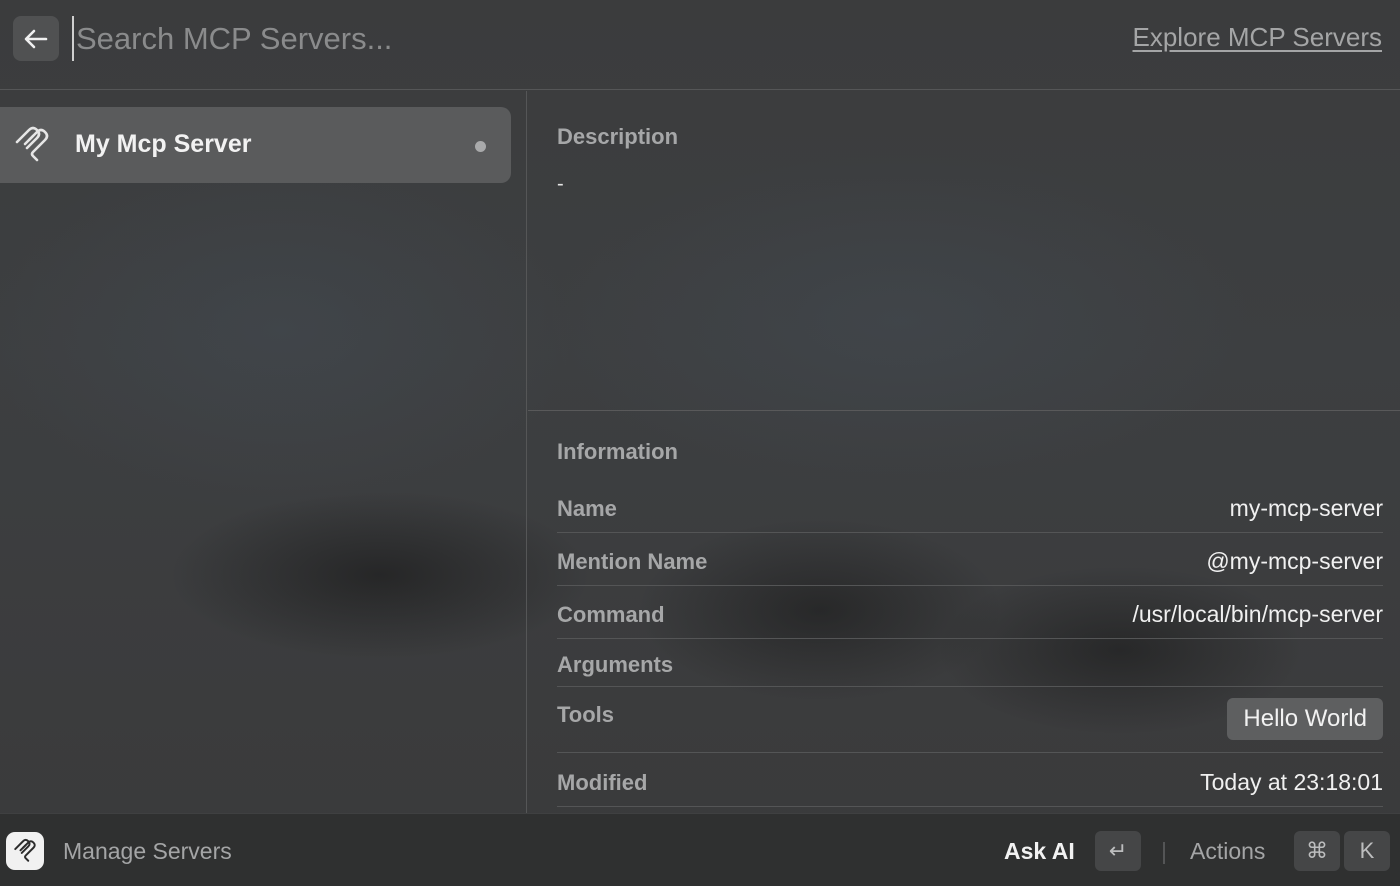  I want to click on actions-button: Actions, so click(1227, 851).